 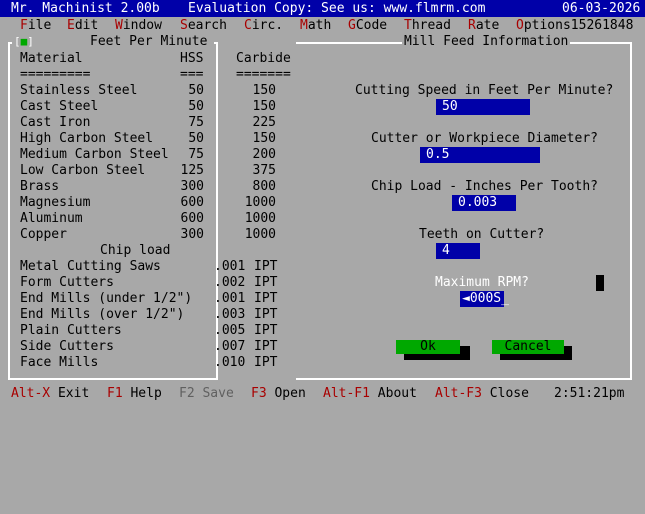 What do you see at coordinates (486, 41) in the screenshot?
I see `mill-feed-window-title: Mill Feed Information` at bounding box center [486, 41].